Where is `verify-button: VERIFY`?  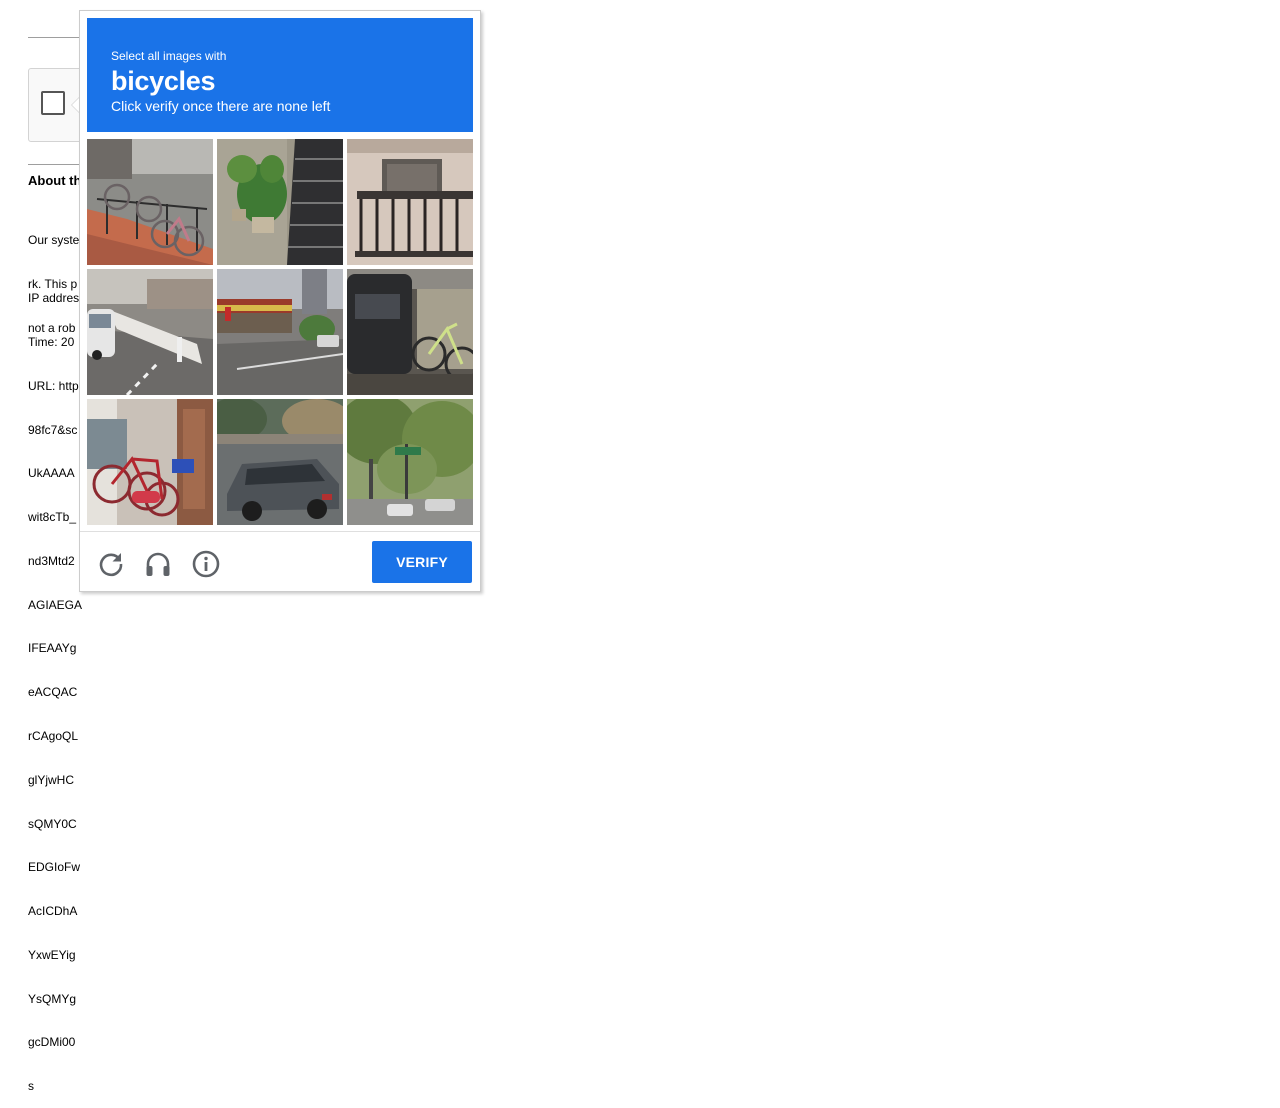 verify-button: VERIFY is located at coordinates (422, 562).